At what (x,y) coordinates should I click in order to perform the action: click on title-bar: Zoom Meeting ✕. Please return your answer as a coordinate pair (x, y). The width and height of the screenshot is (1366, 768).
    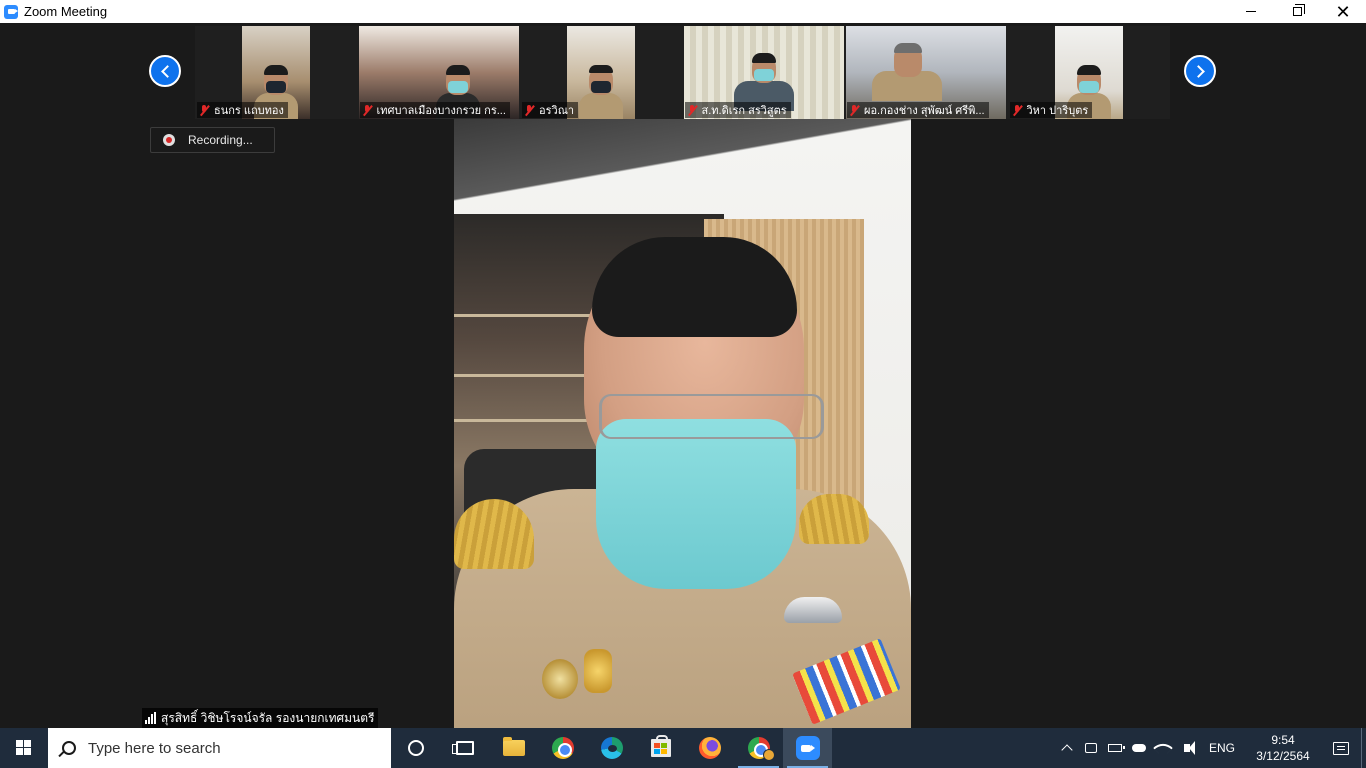
    Looking at the image, I should click on (683, 11).